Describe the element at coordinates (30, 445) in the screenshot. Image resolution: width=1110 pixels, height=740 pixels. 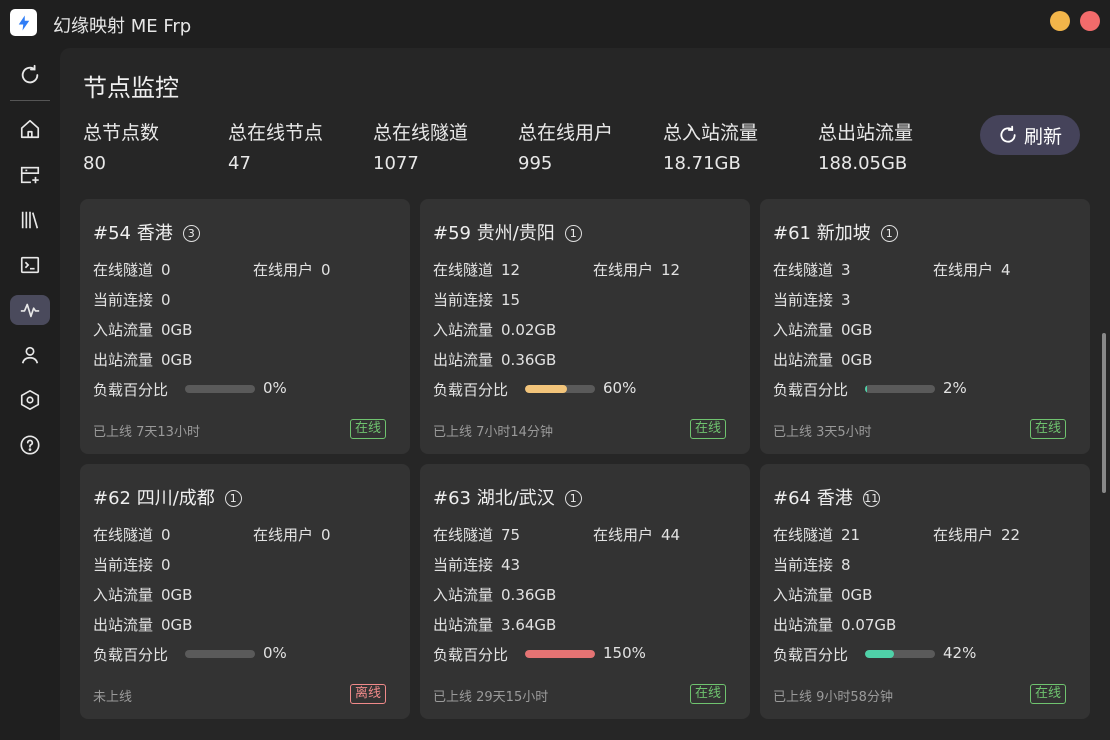
I see `help-icon` at that location.